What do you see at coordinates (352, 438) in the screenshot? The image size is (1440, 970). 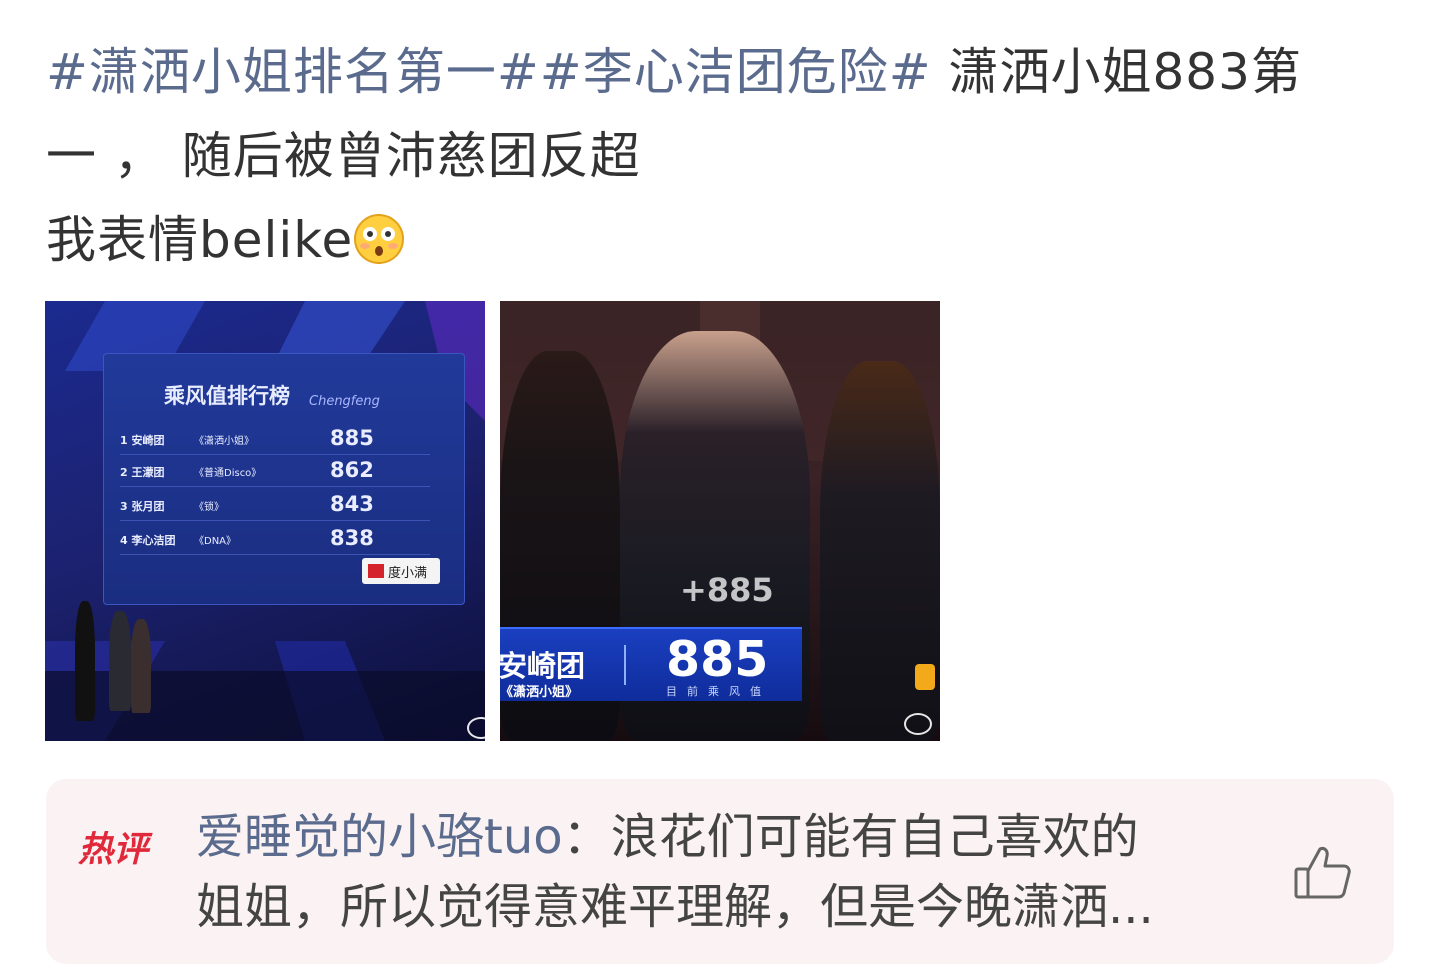 I see `rank-score: 885` at bounding box center [352, 438].